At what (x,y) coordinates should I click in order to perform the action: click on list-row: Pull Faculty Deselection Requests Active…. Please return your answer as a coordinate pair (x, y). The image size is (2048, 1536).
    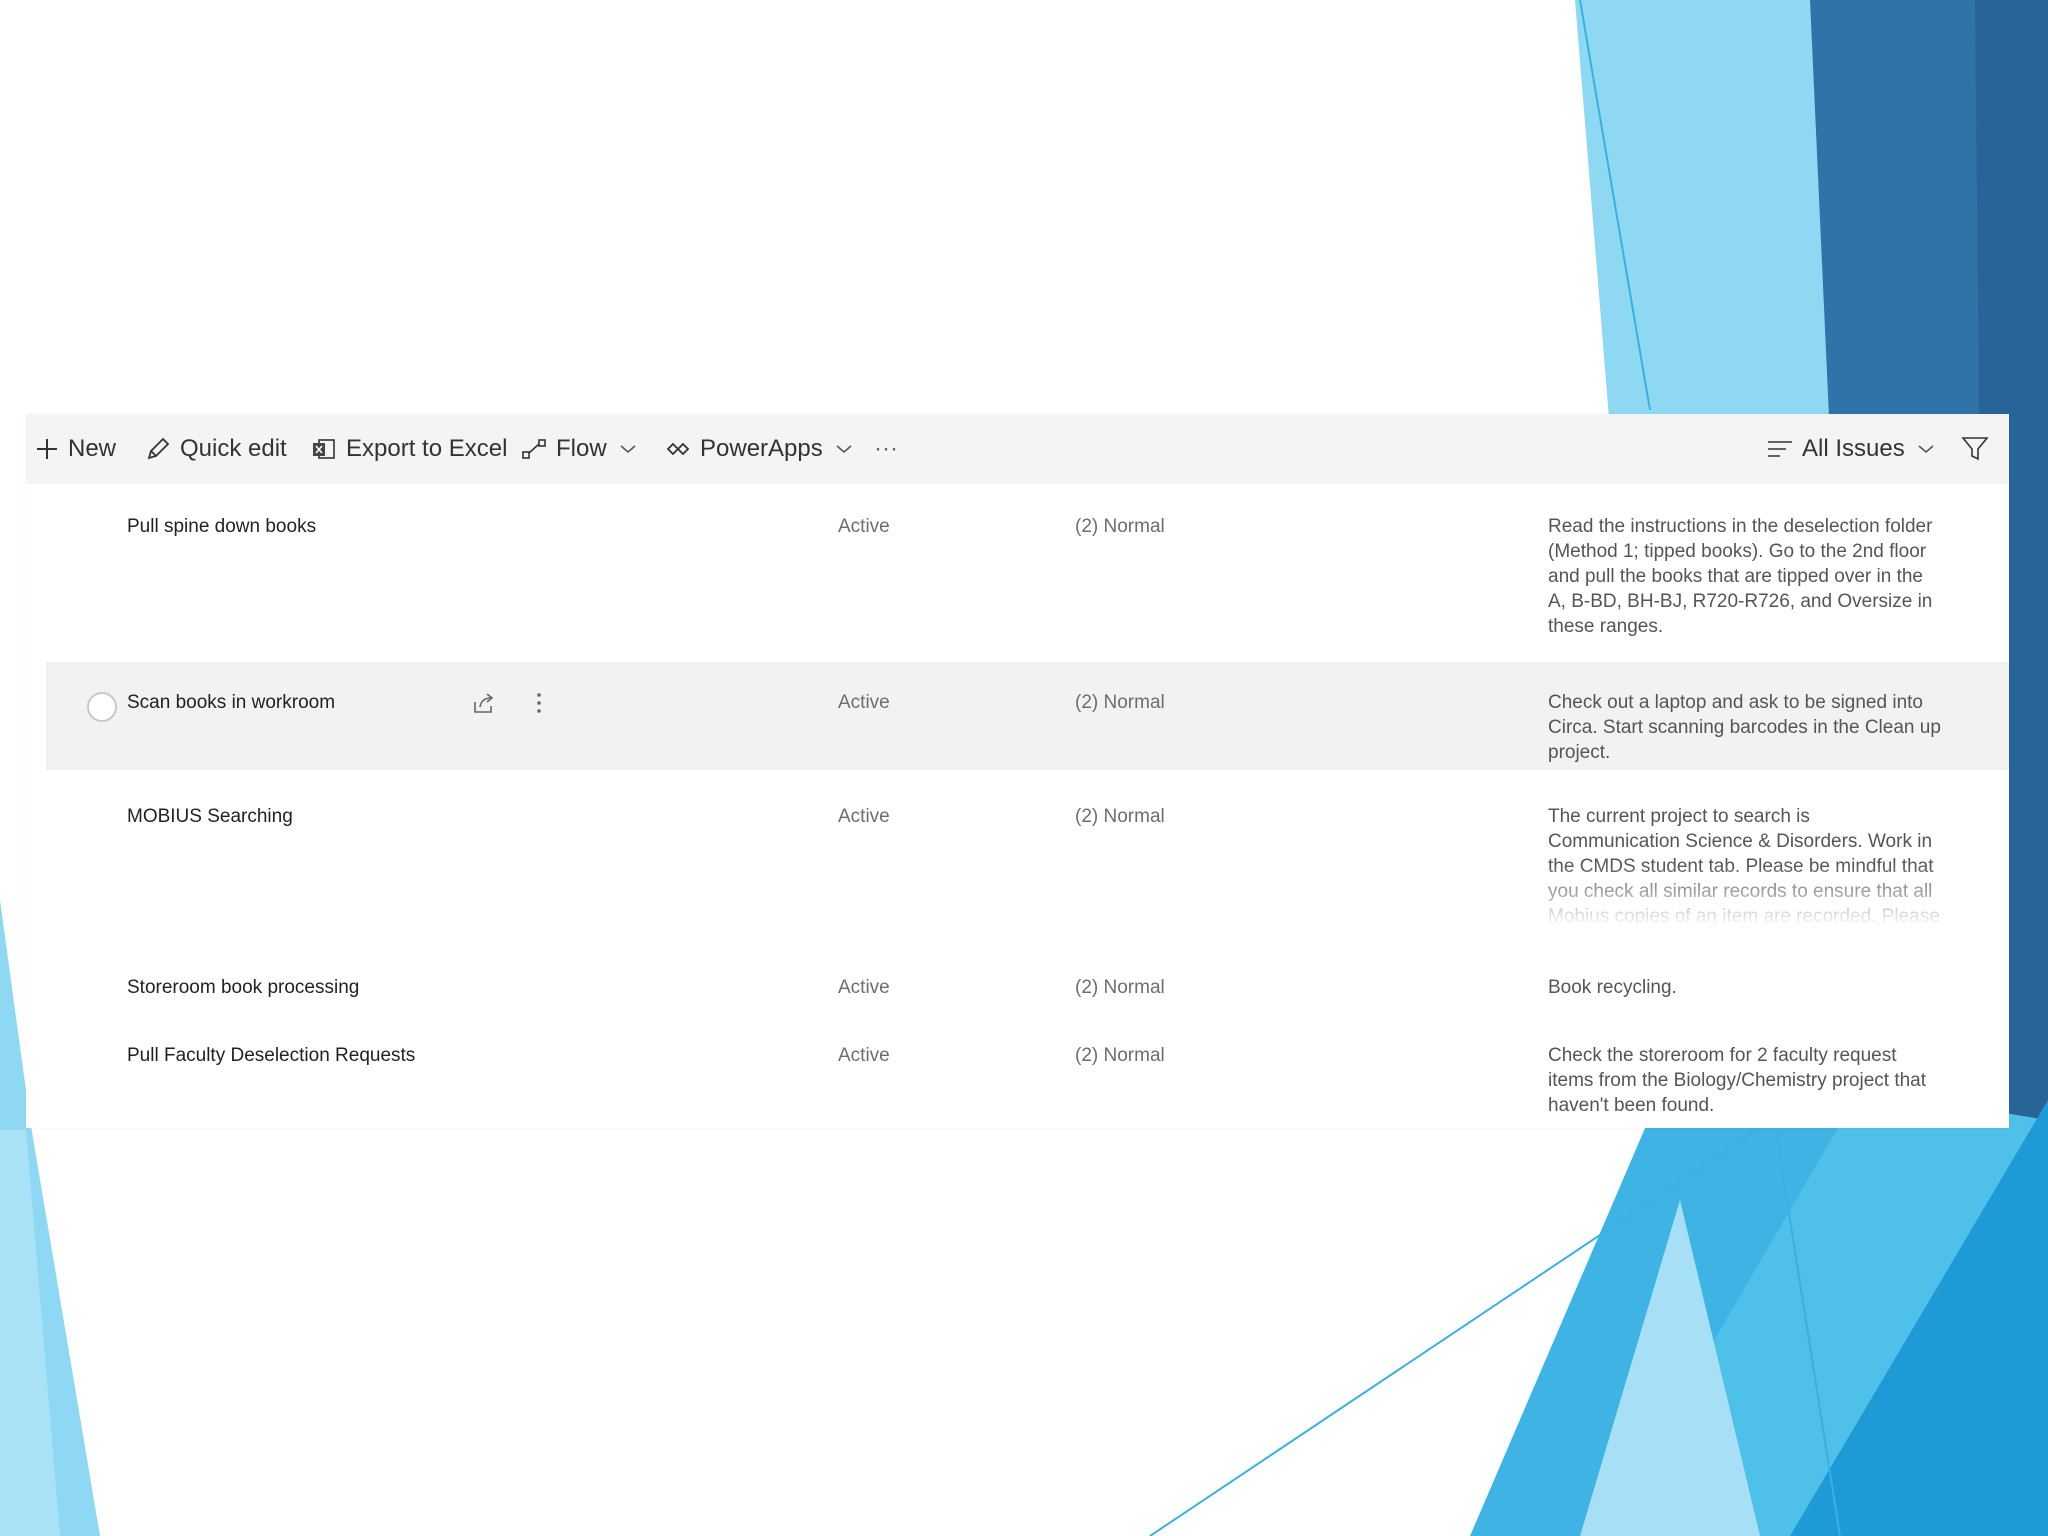
    Looking at the image, I should click on (1027, 1067).